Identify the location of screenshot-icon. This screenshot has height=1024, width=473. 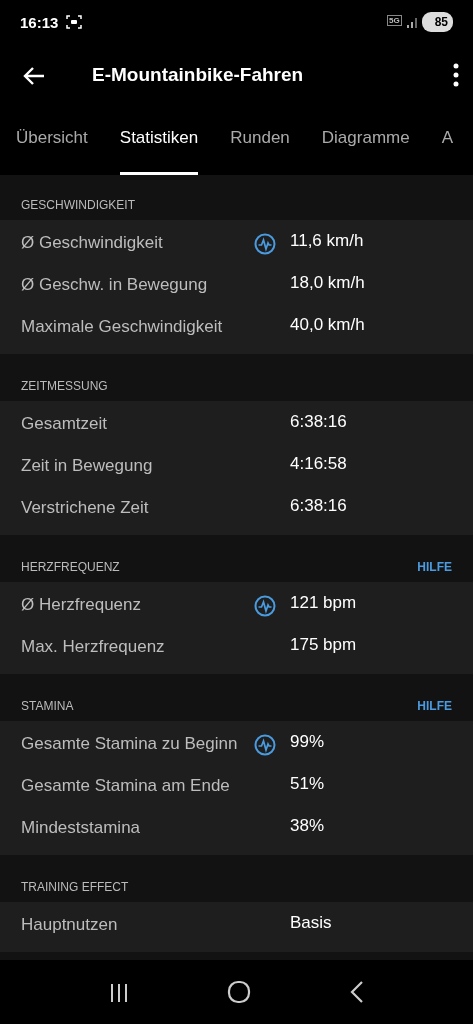
(74, 22).